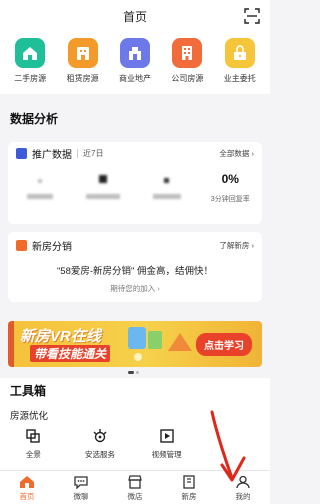 This screenshot has width=320, height=504. I want to click on join-cta: 期待您的加入 ›, so click(135, 288).